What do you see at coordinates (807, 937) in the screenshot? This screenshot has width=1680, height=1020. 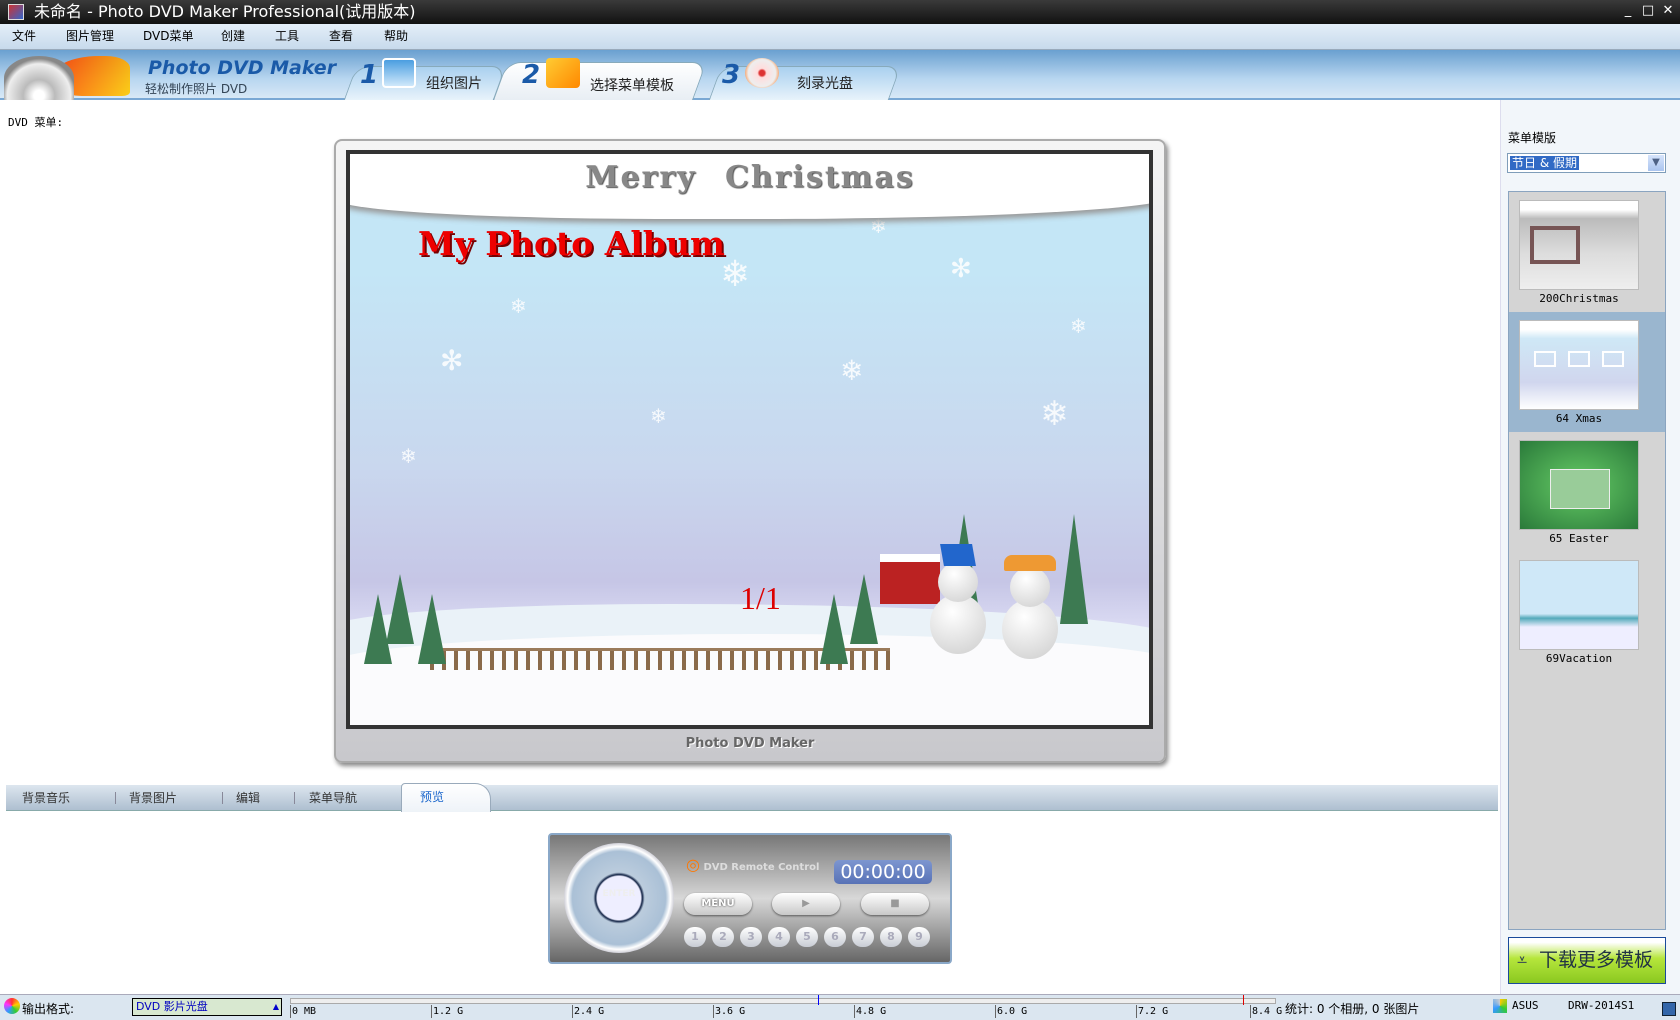 I see `number-button-5: 5` at bounding box center [807, 937].